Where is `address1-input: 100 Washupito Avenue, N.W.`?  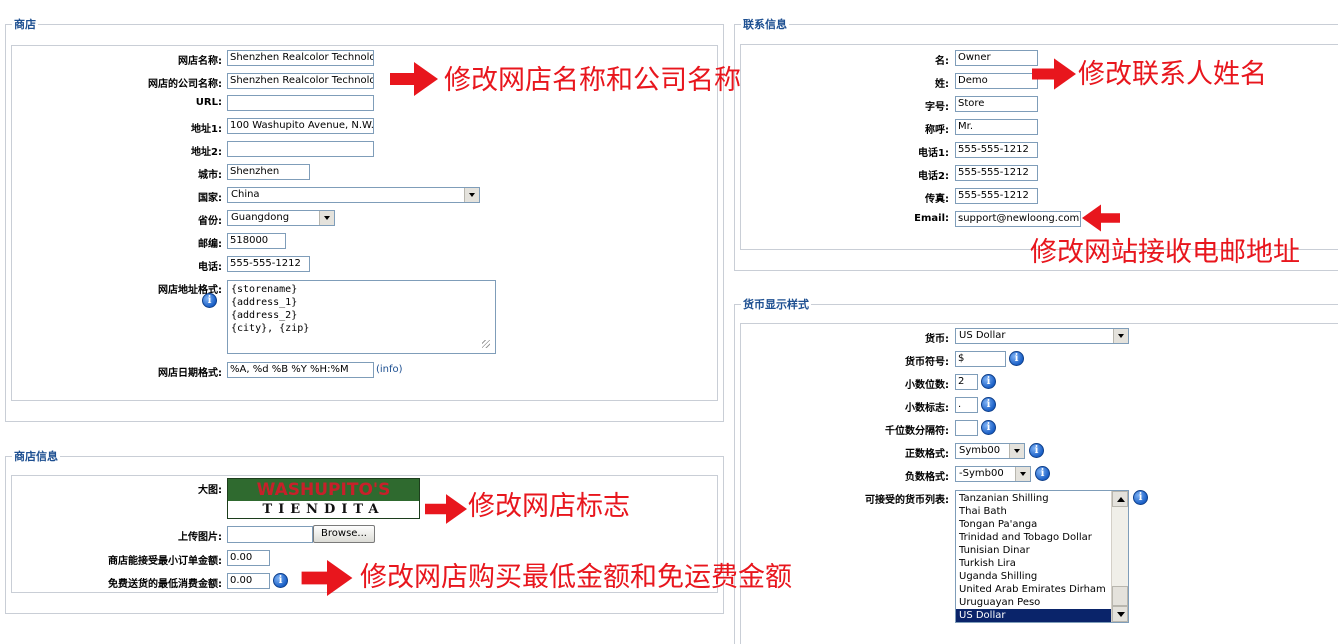
address1-input: 100 Washupito Avenue, N.W. is located at coordinates (300, 126).